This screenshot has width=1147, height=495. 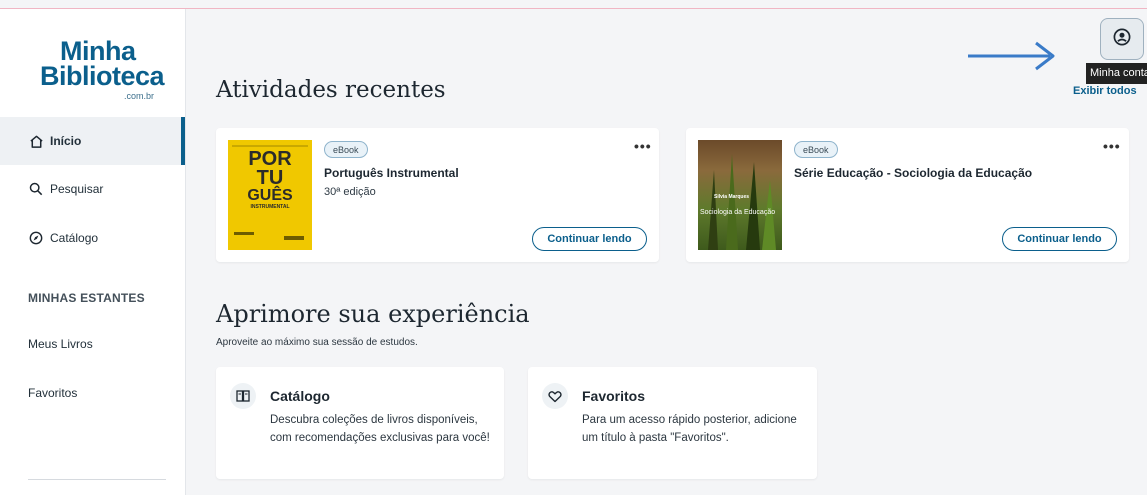 I want to click on sidebar-item-catalogo: Catálogo, so click(x=92, y=238).